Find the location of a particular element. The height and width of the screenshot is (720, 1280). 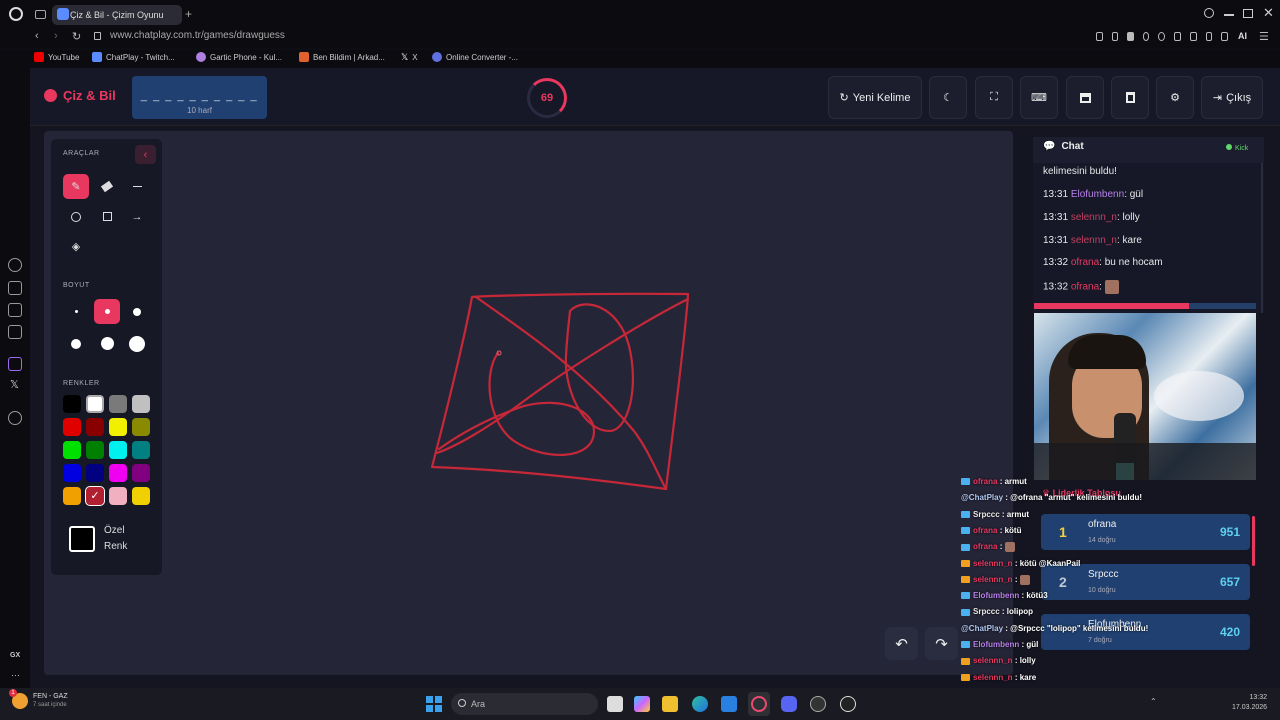

copilot-icon is located at coordinates (642, 704).